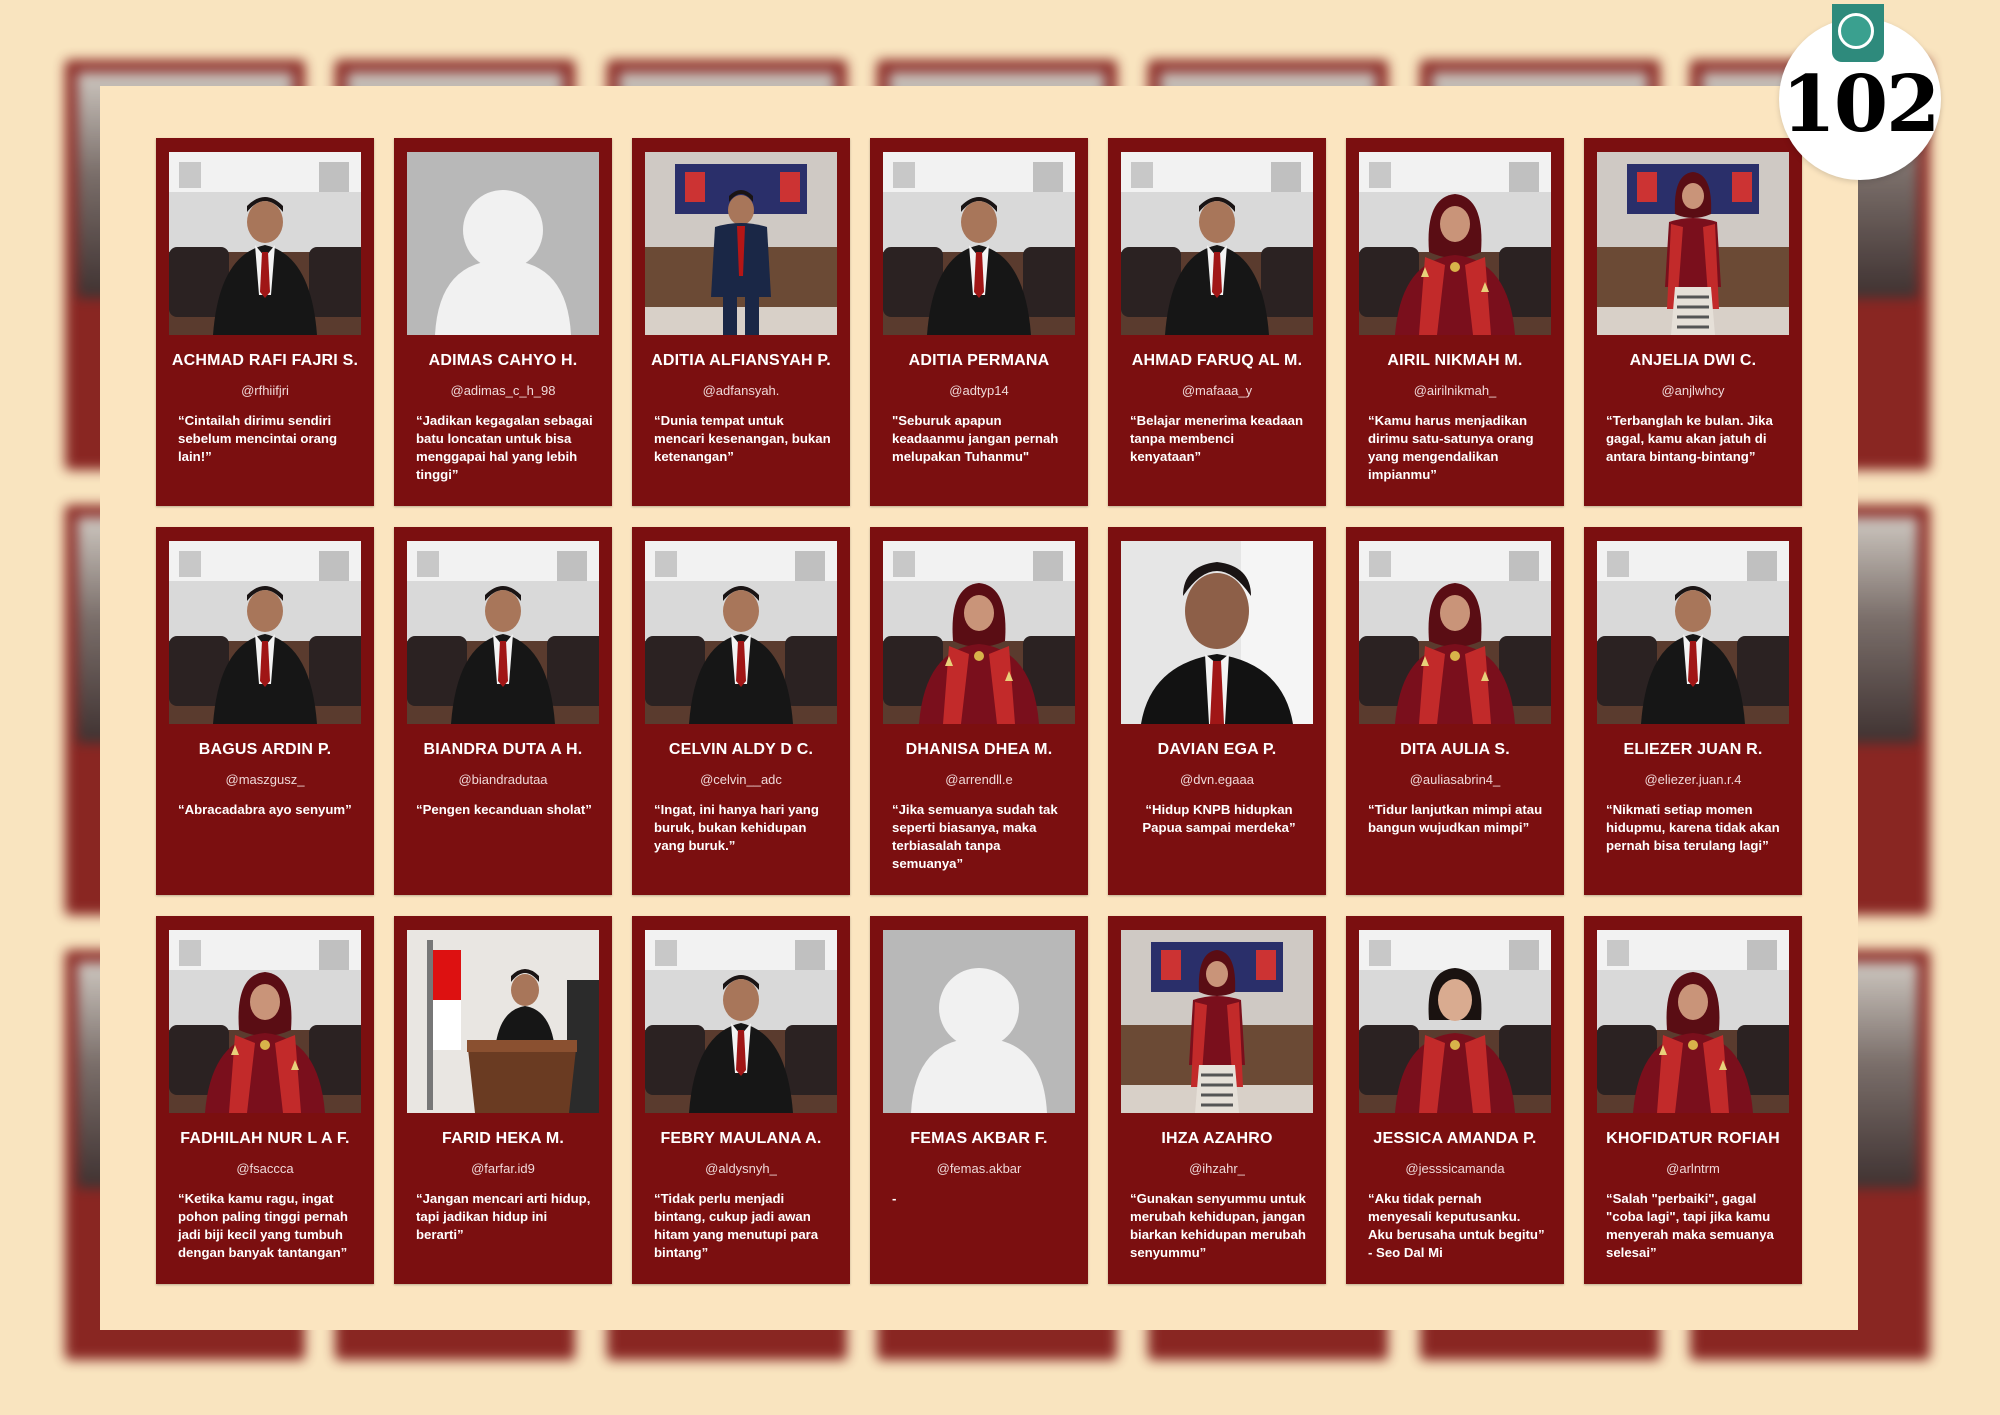 The width and height of the screenshot is (2000, 1415). What do you see at coordinates (1455, 1138) in the screenshot?
I see `student-name: JESSICA AMANDA P.` at bounding box center [1455, 1138].